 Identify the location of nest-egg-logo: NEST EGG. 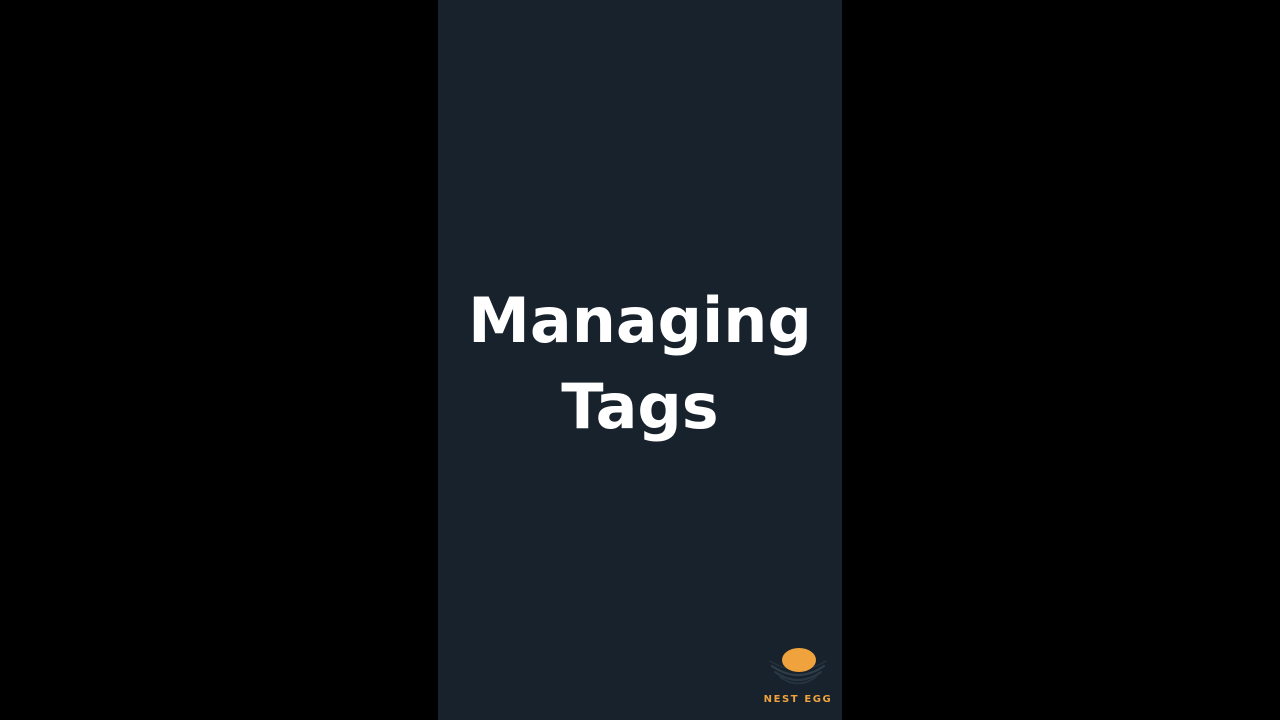
(798, 677).